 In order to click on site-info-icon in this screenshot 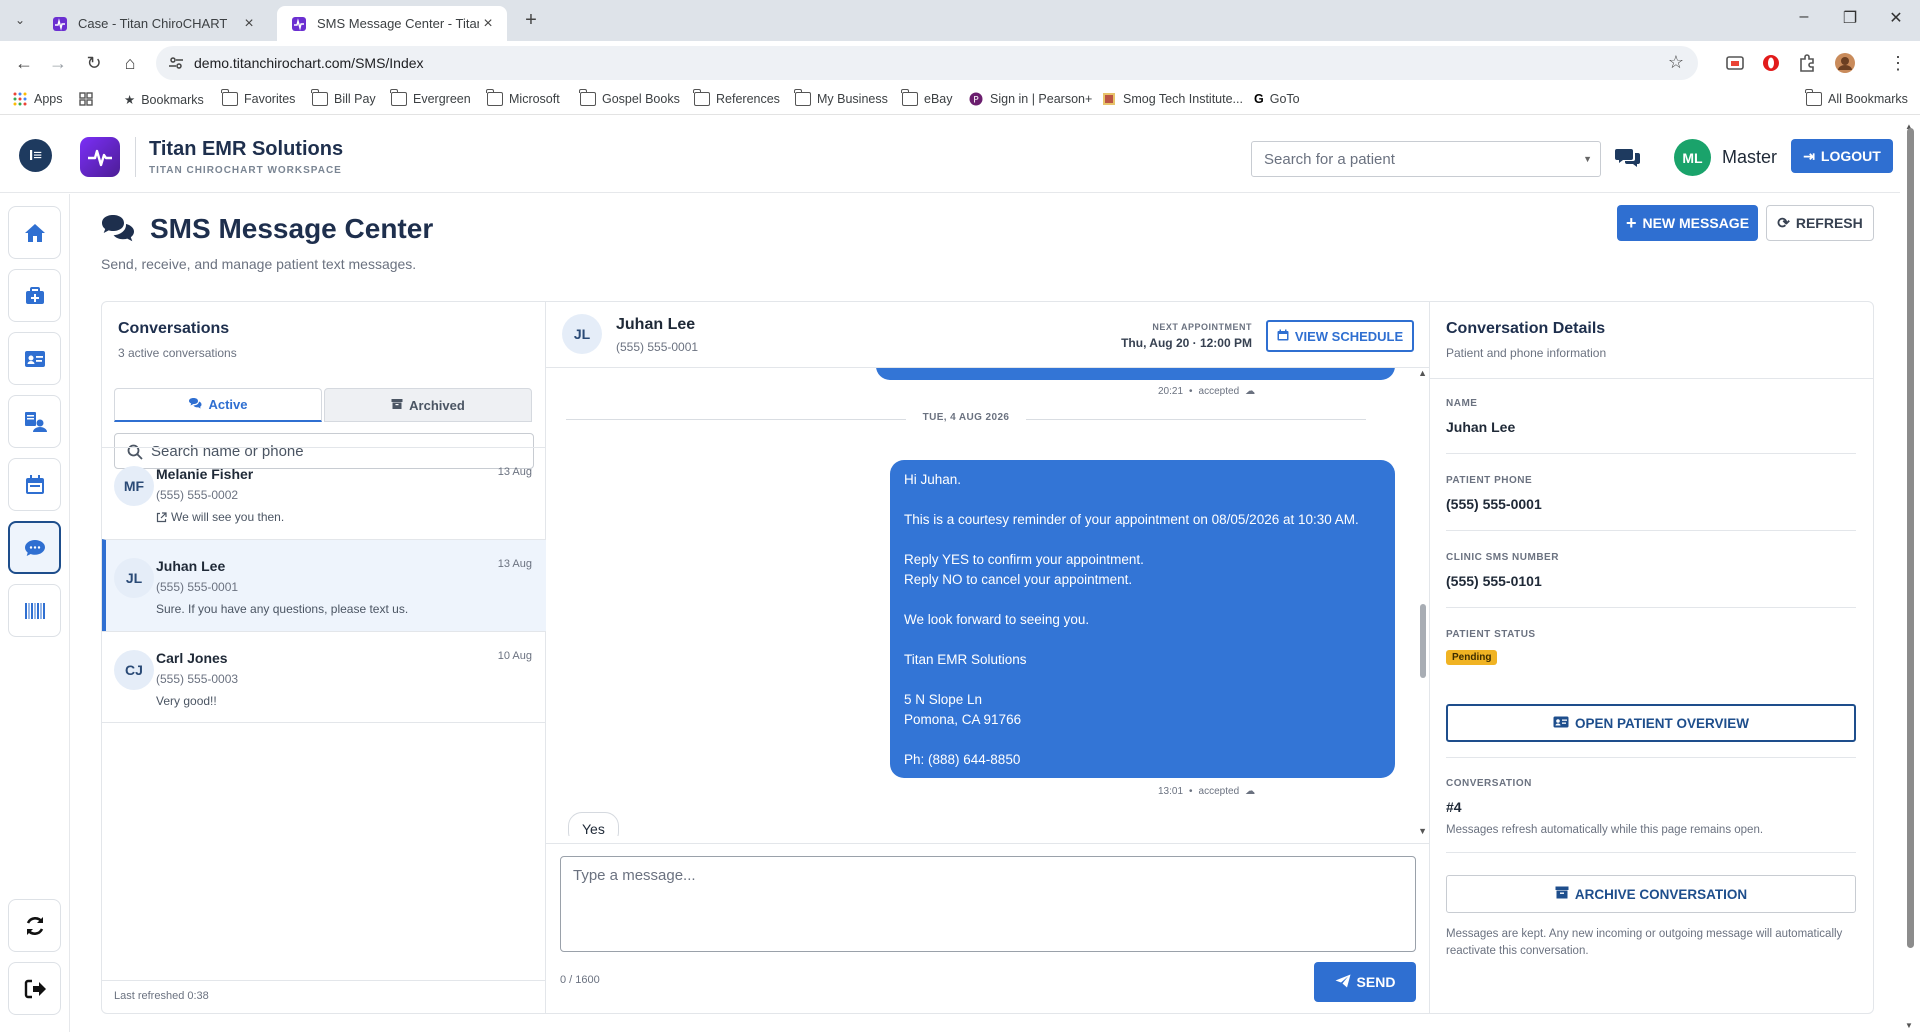, I will do `click(176, 63)`.